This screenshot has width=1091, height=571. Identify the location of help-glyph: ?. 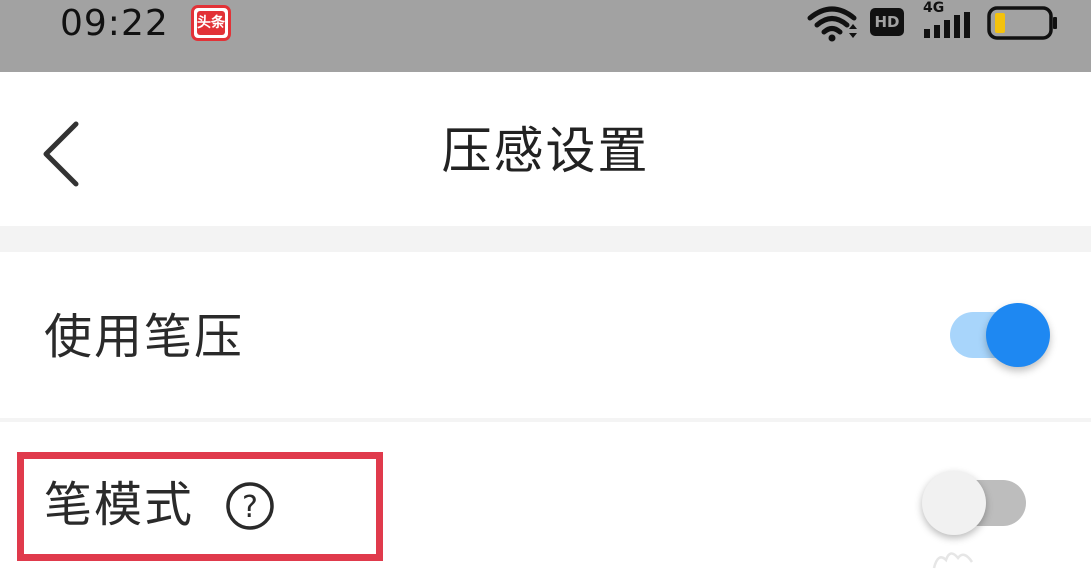
(250, 507).